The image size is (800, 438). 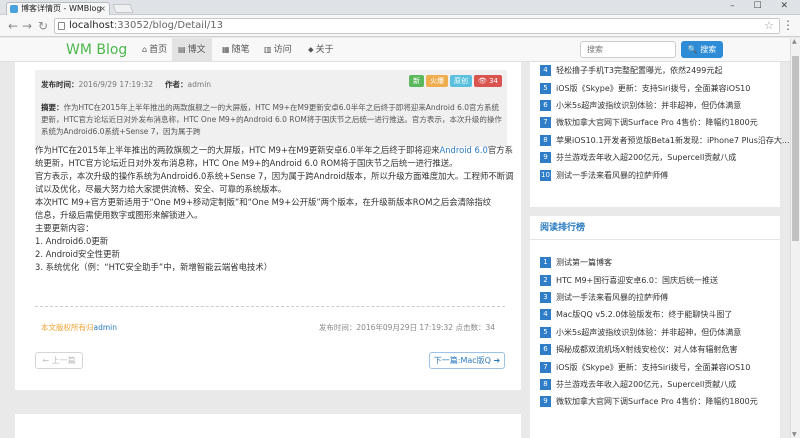 I want to click on url-path: :33052/blog/Detail/13, so click(x=168, y=25).